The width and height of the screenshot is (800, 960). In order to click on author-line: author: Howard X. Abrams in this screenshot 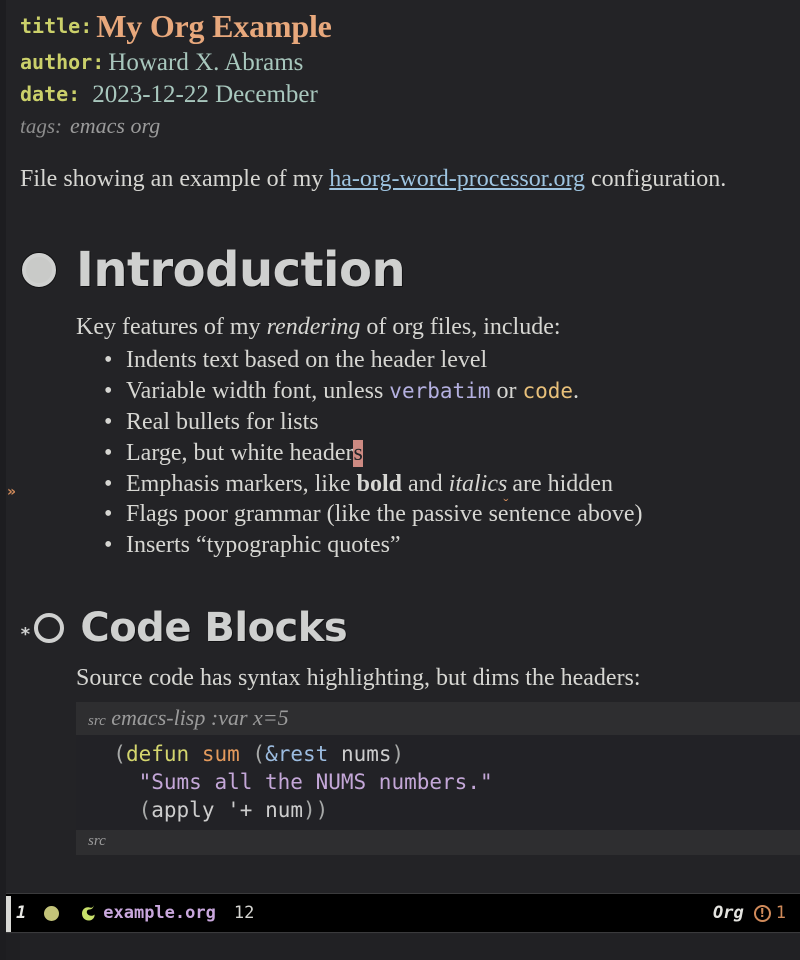, I will do `click(410, 62)`.